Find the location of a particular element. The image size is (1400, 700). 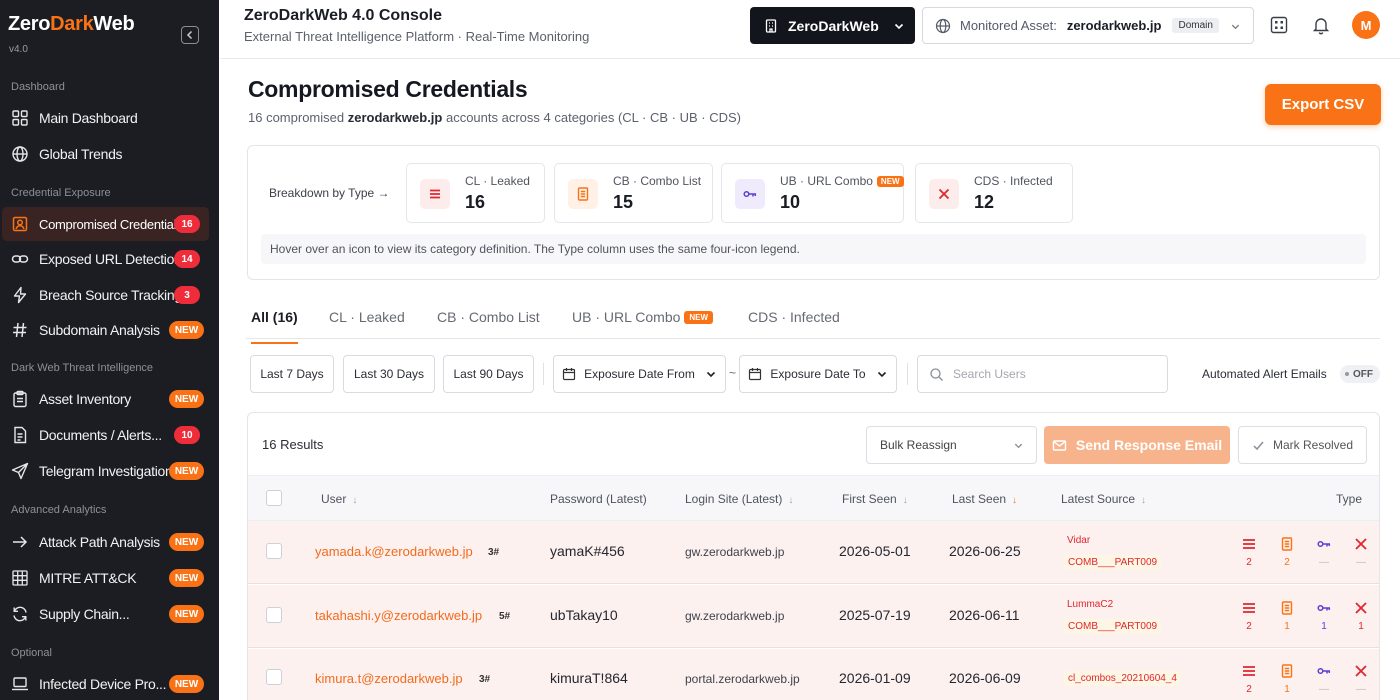

sidebar-item-asset-inventory: Asset Inventory NEW is located at coordinates (109, 399).